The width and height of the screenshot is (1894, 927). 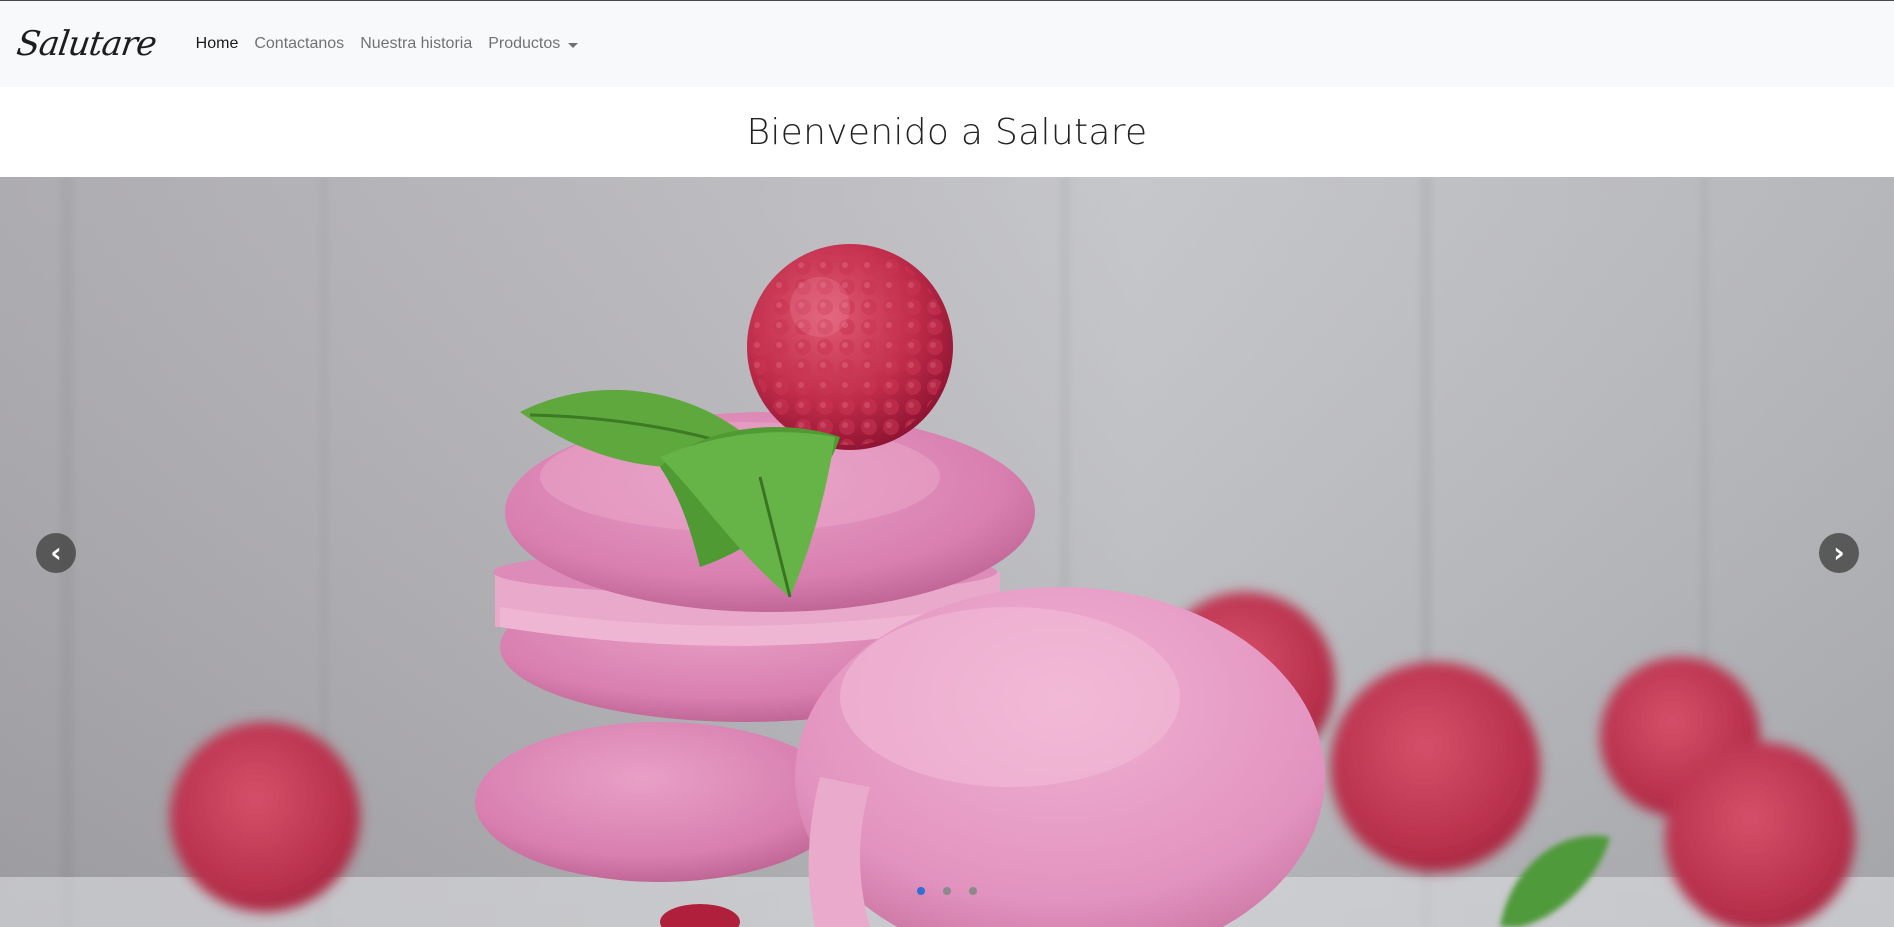 I want to click on productos-label: Productos, so click(x=524, y=43).